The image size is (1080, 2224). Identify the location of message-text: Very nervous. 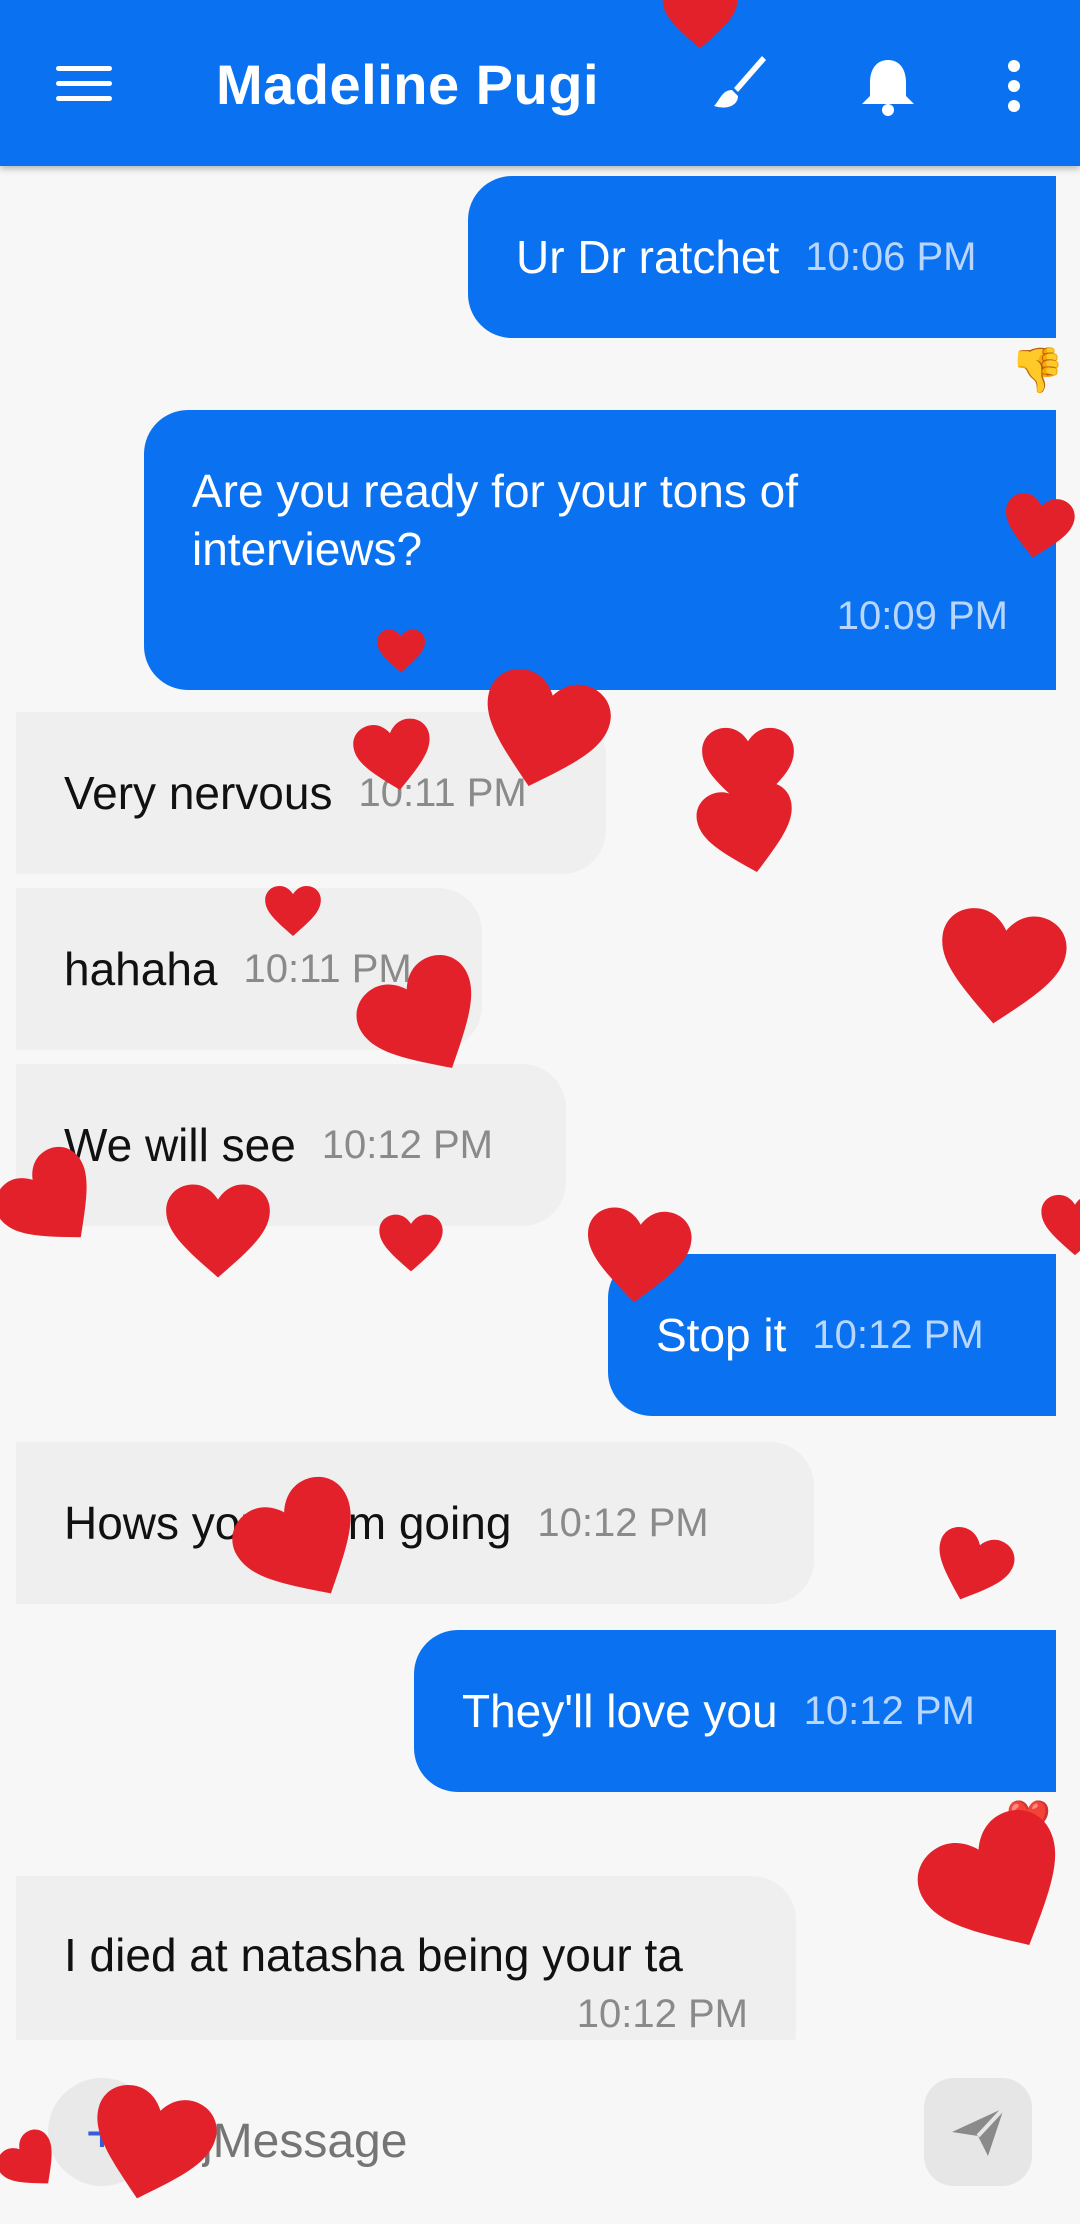
(198, 793).